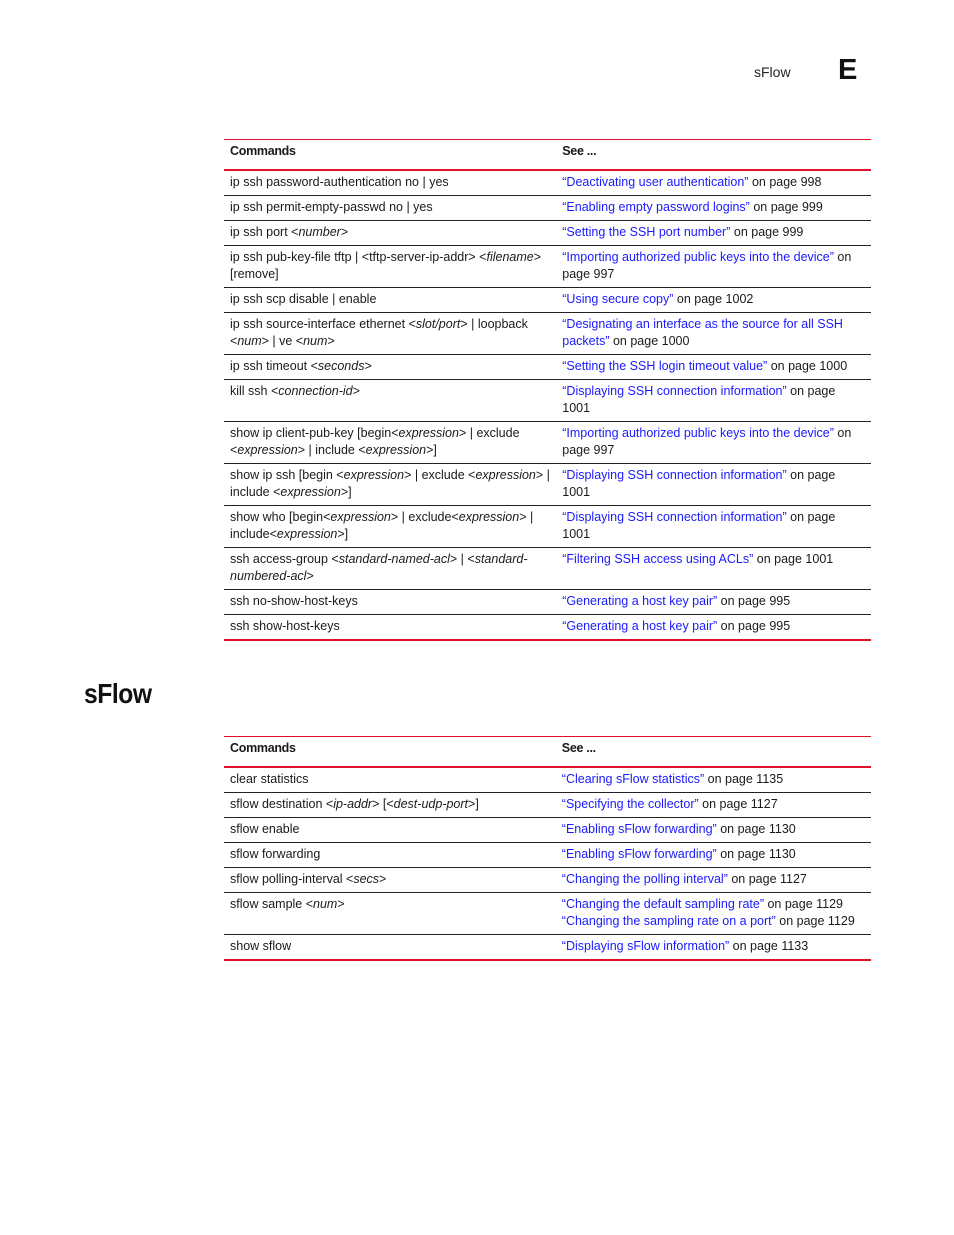  What do you see at coordinates (390, 880) in the screenshot?
I see `command-cell: sflow polling-interval <secs>` at bounding box center [390, 880].